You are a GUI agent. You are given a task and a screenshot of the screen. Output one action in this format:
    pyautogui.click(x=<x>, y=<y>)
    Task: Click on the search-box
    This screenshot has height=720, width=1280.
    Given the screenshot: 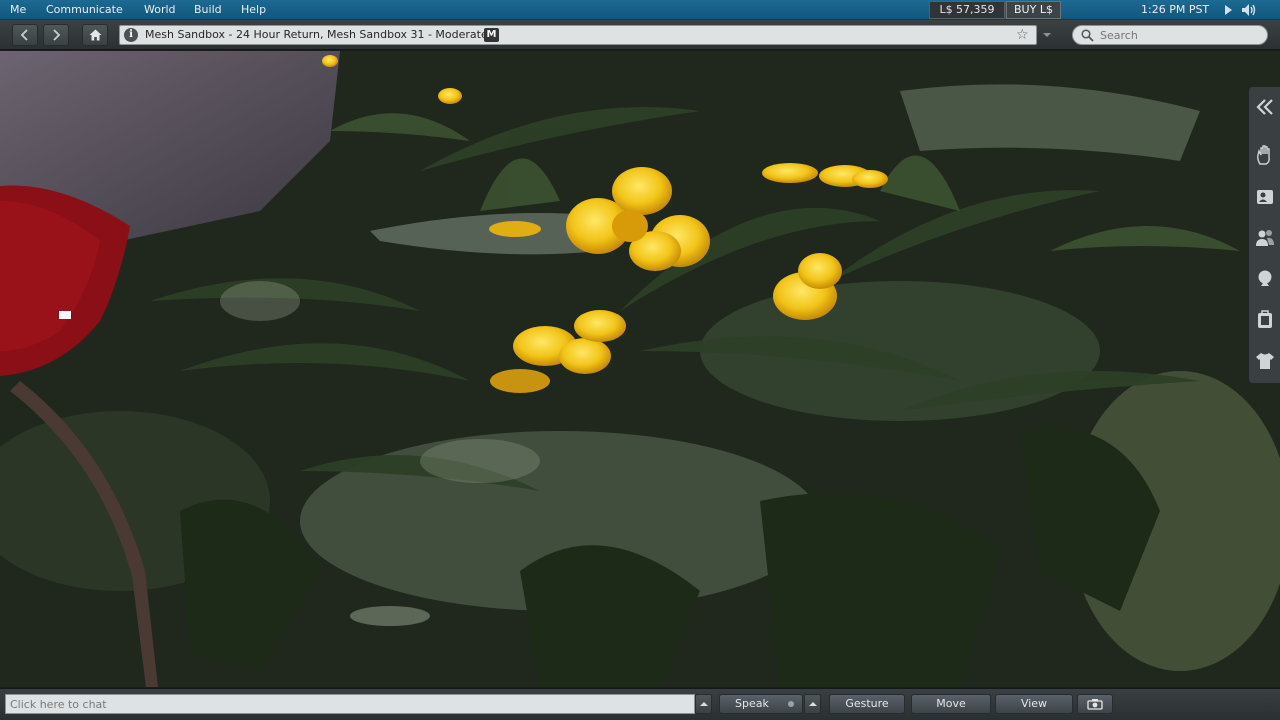 What is the action you would take?
    pyautogui.click(x=1170, y=35)
    